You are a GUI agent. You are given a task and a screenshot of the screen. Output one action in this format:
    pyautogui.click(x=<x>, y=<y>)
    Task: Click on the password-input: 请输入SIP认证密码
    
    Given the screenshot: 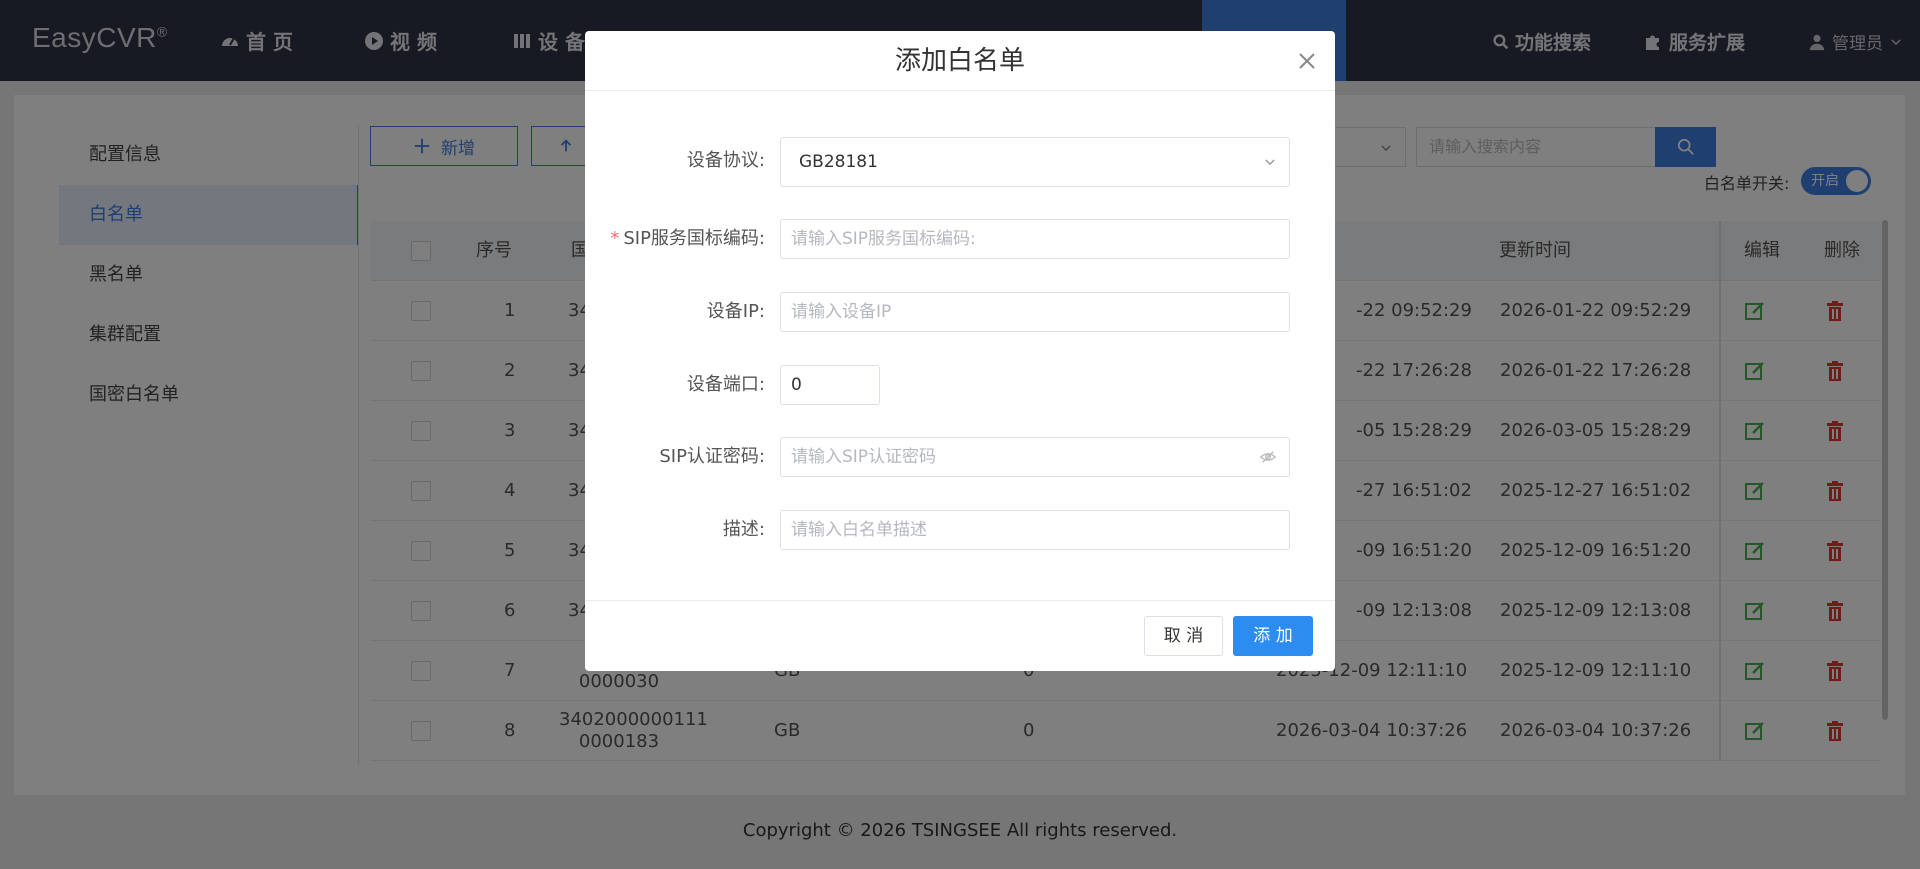 What is the action you would take?
    pyautogui.click(x=1035, y=457)
    